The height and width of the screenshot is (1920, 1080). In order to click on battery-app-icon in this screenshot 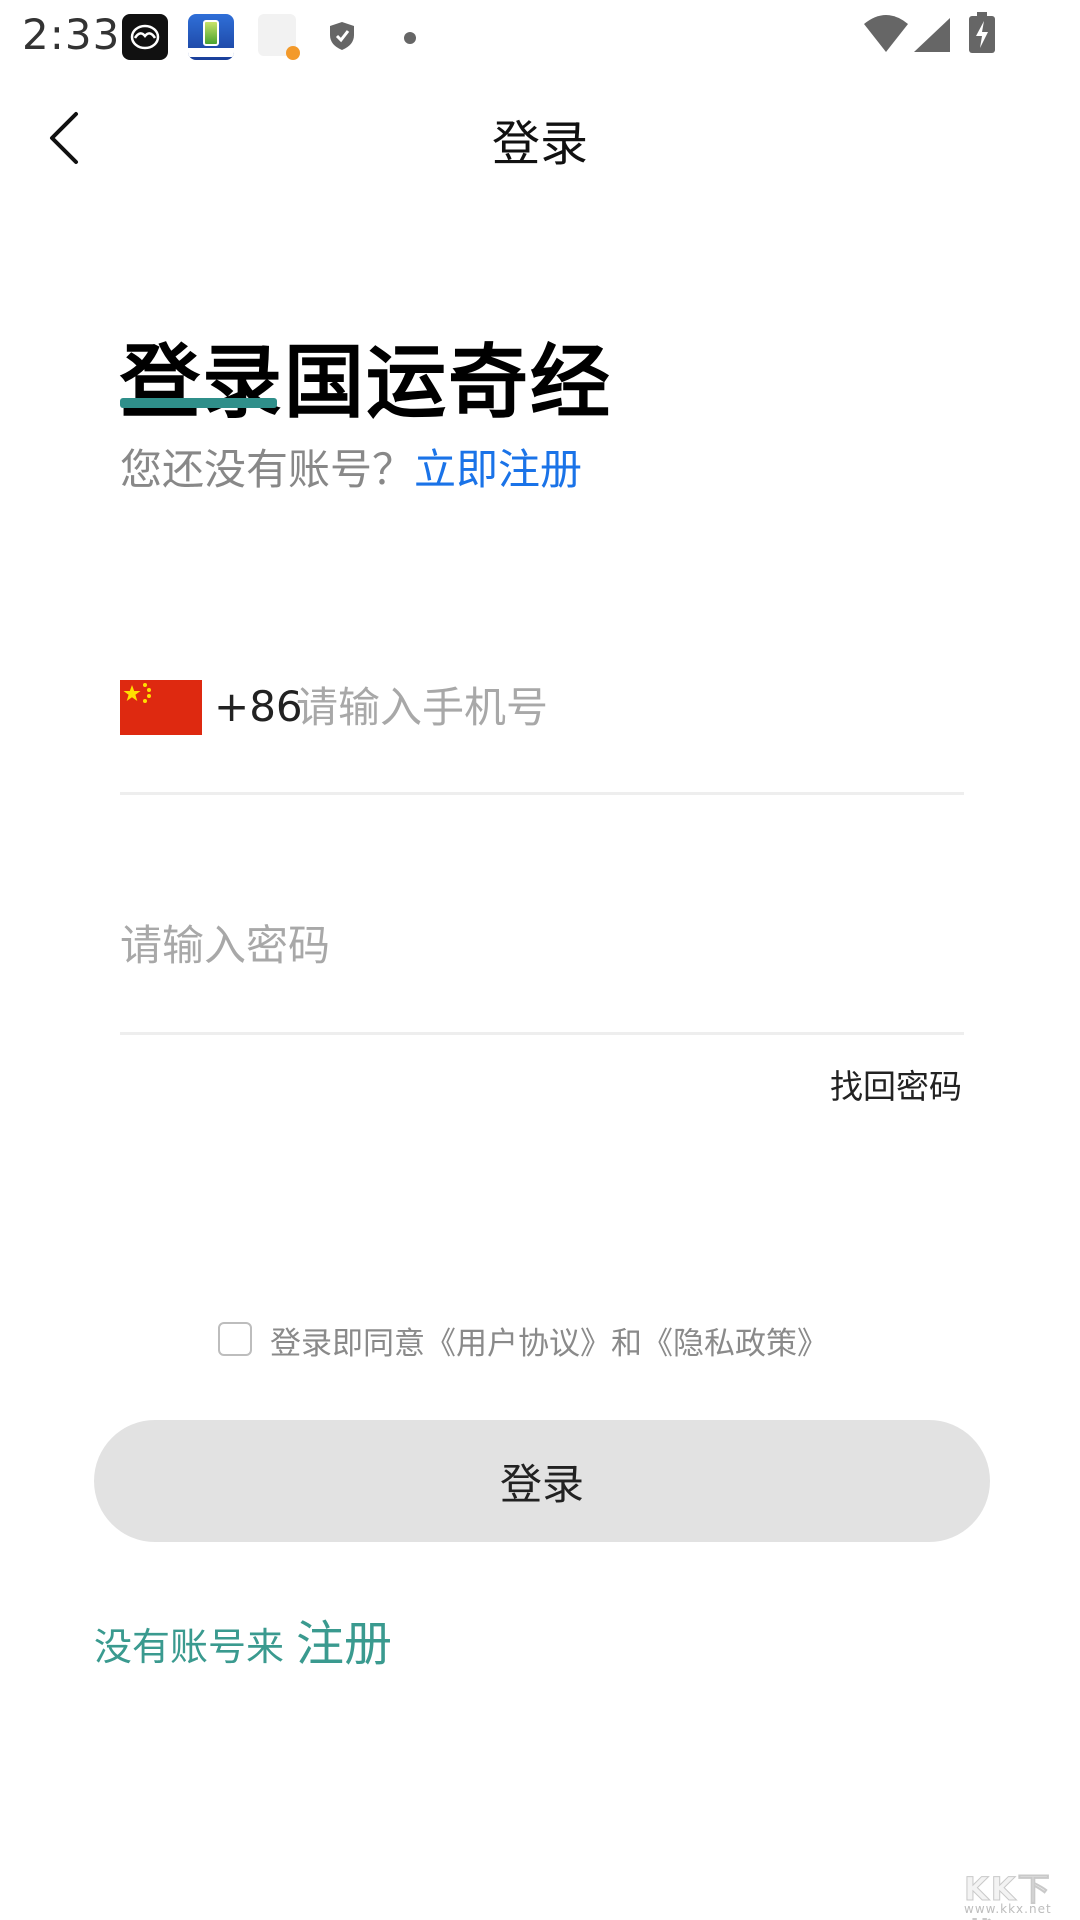, I will do `click(211, 37)`.